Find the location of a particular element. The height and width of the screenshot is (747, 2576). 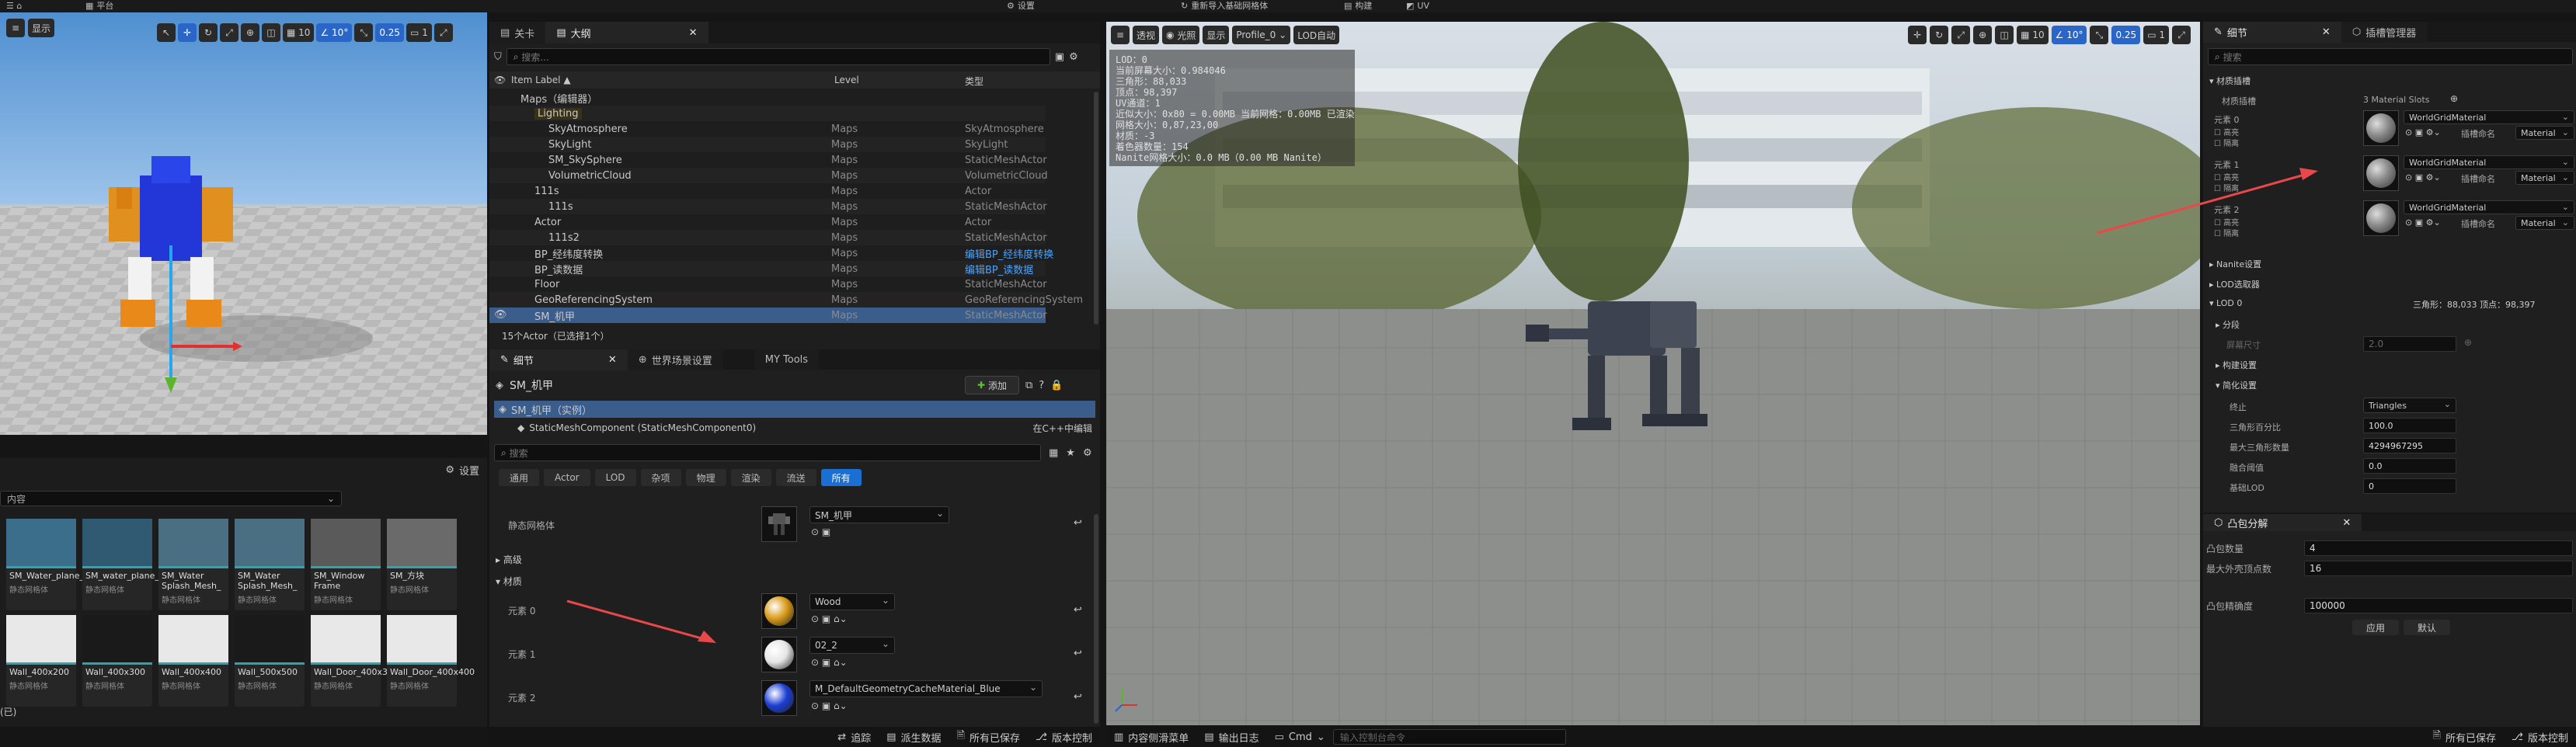

filter-tab: Actor is located at coordinates (567, 477).